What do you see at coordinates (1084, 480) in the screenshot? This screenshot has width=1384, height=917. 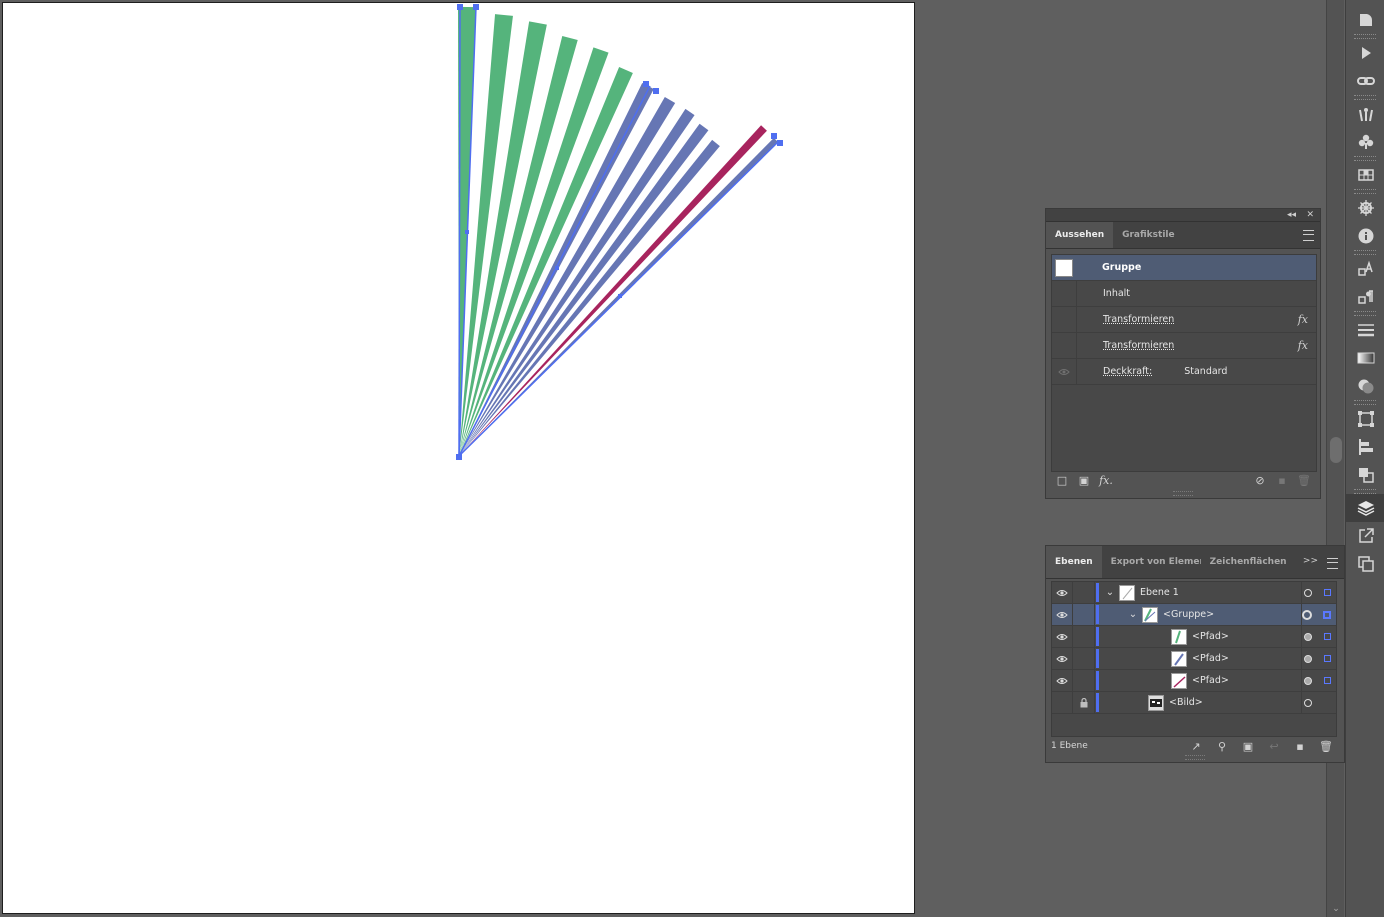 I see `new-fill-icon: ▣` at bounding box center [1084, 480].